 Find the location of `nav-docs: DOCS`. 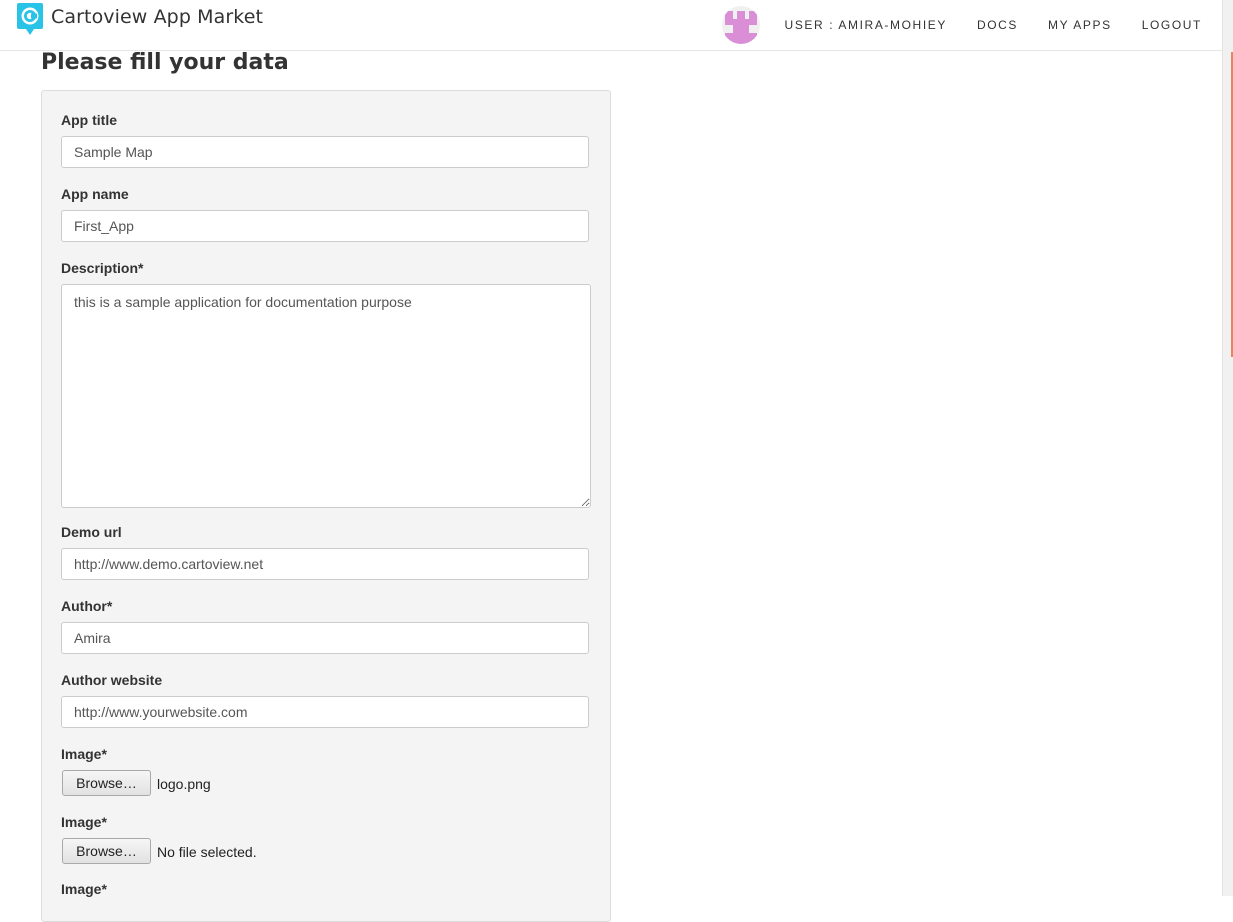

nav-docs: DOCS is located at coordinates (997, 25).